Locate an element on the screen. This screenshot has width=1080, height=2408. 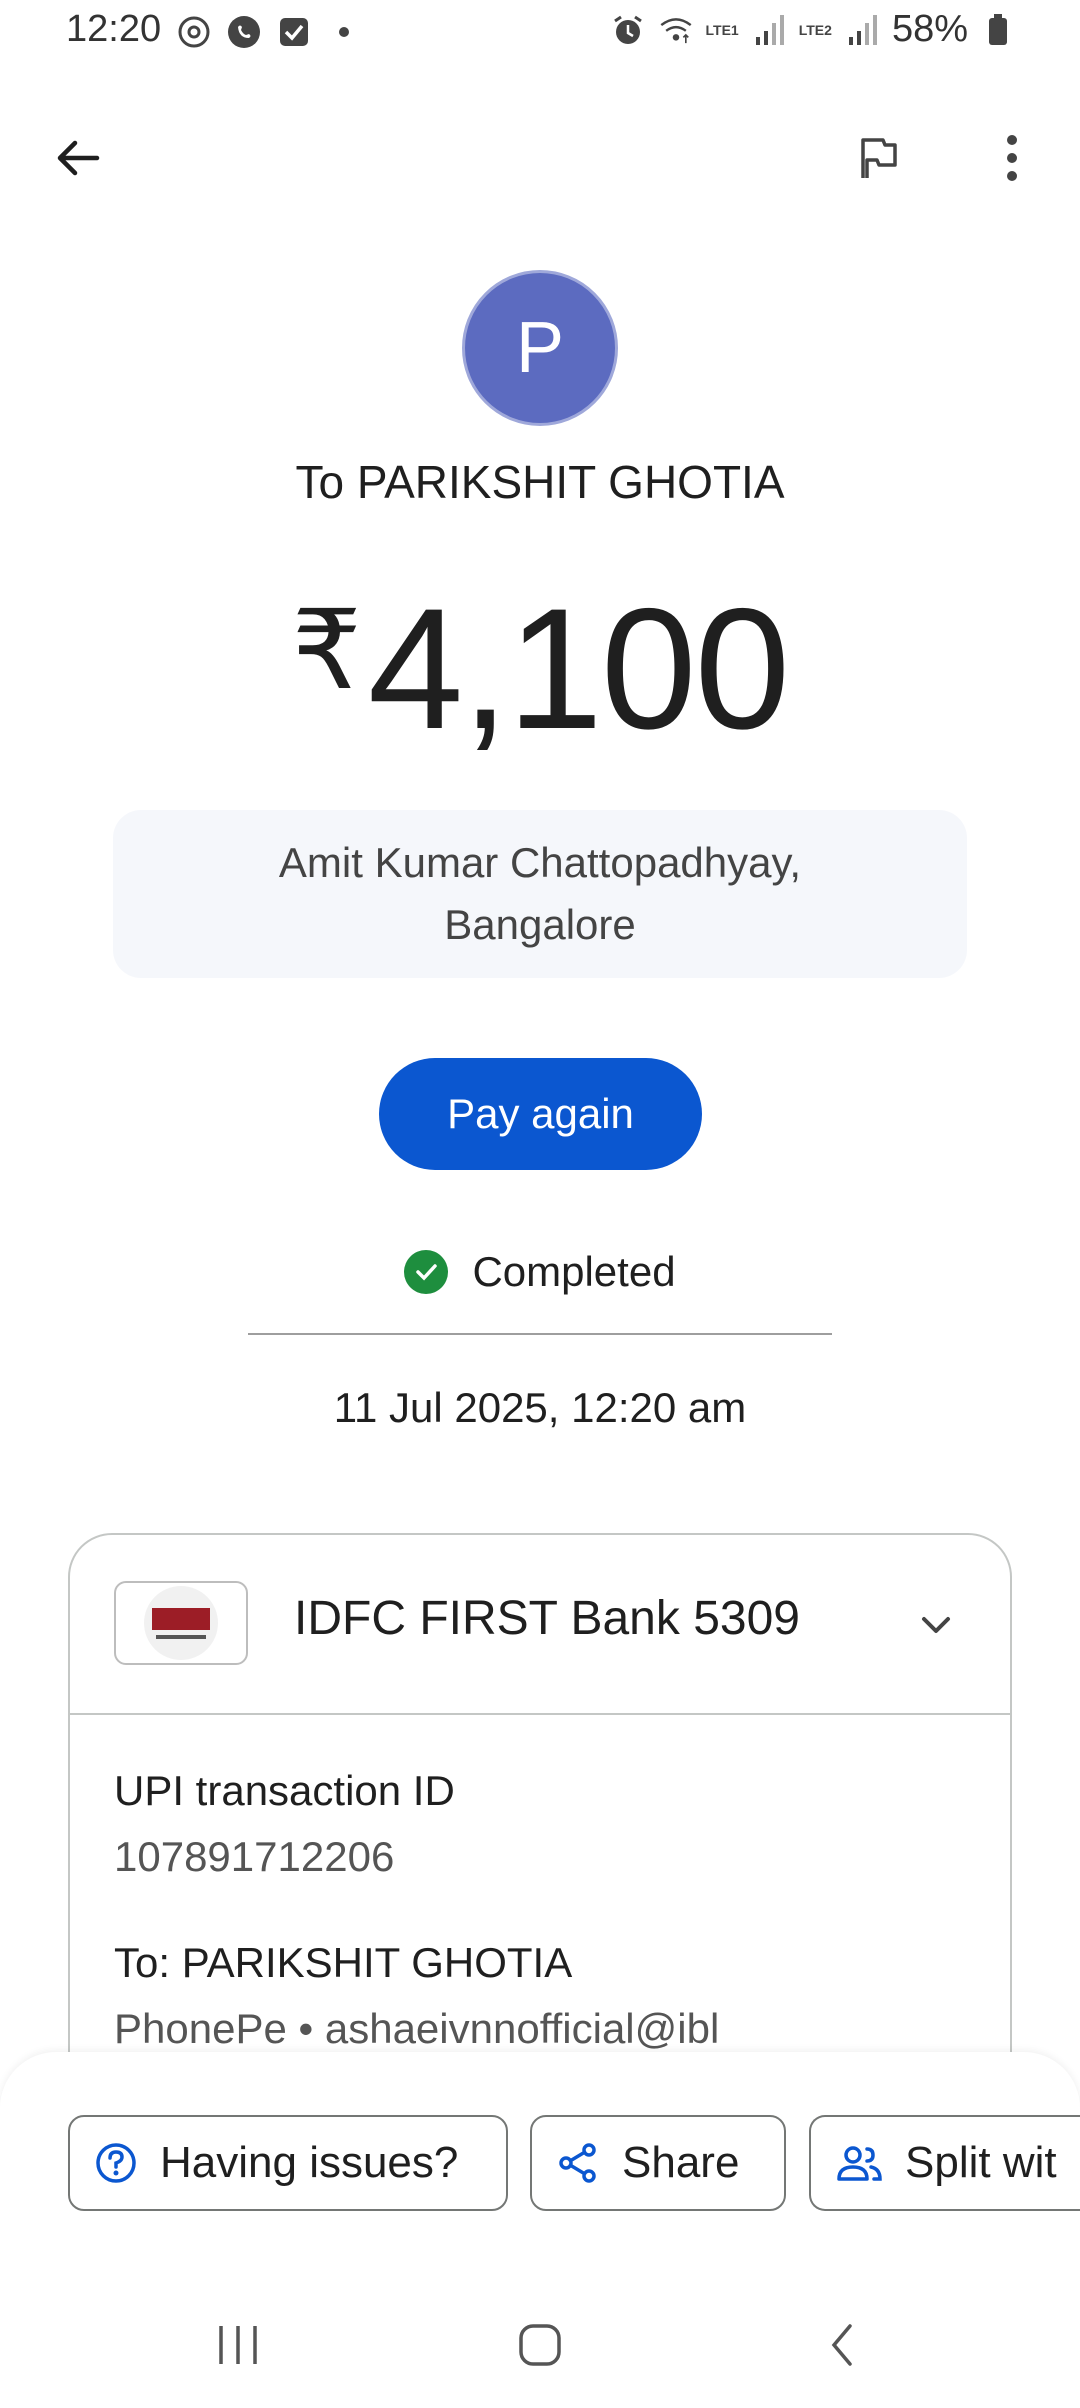
having-issues-label: Having issues? is located at coordinates (309, 2162).